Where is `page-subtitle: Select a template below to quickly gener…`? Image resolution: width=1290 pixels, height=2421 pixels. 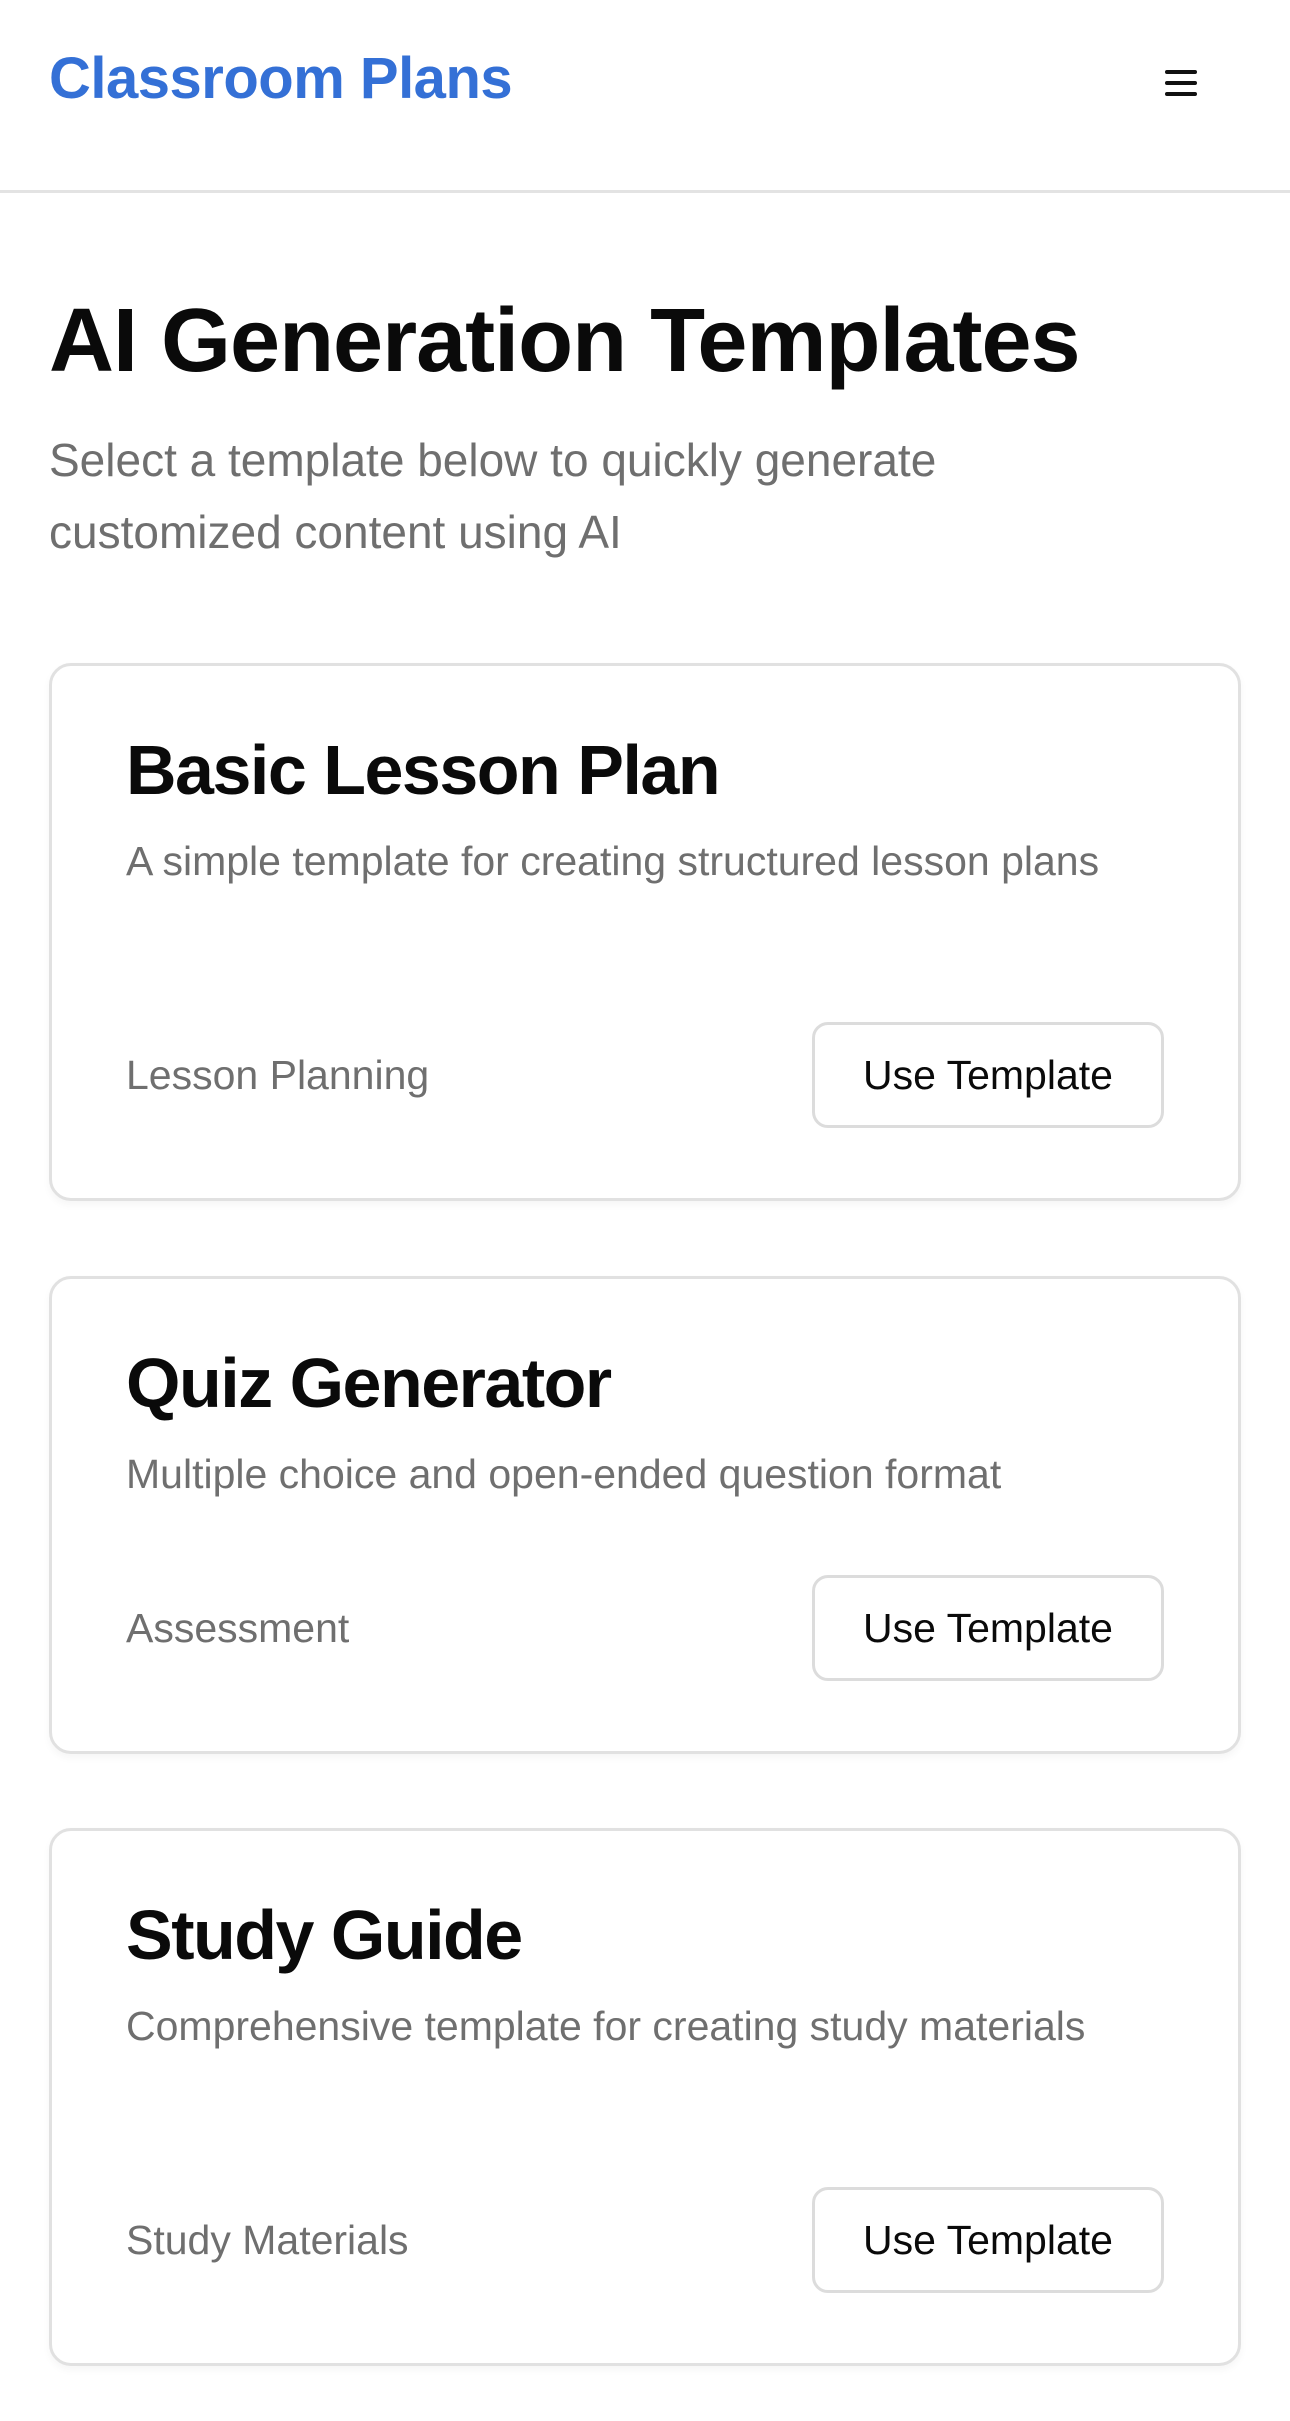 page-subtitle: Select a template below to quickly gener… is located at coordinates (493, 496).